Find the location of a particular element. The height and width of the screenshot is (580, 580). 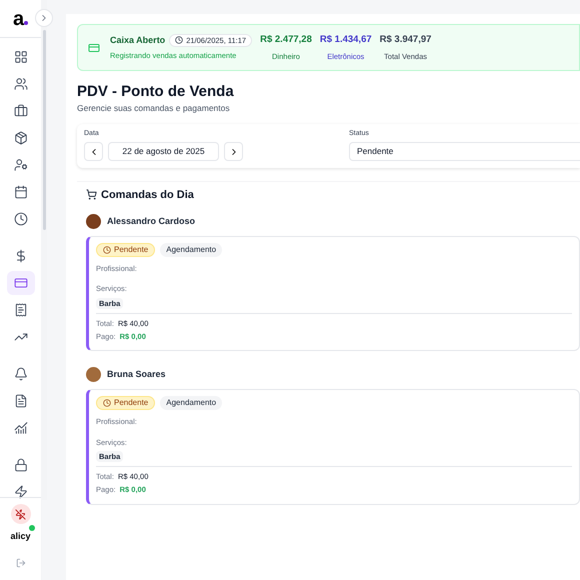

date-field: 22 de agosto de 2025 is located at coordinates (163, 151).